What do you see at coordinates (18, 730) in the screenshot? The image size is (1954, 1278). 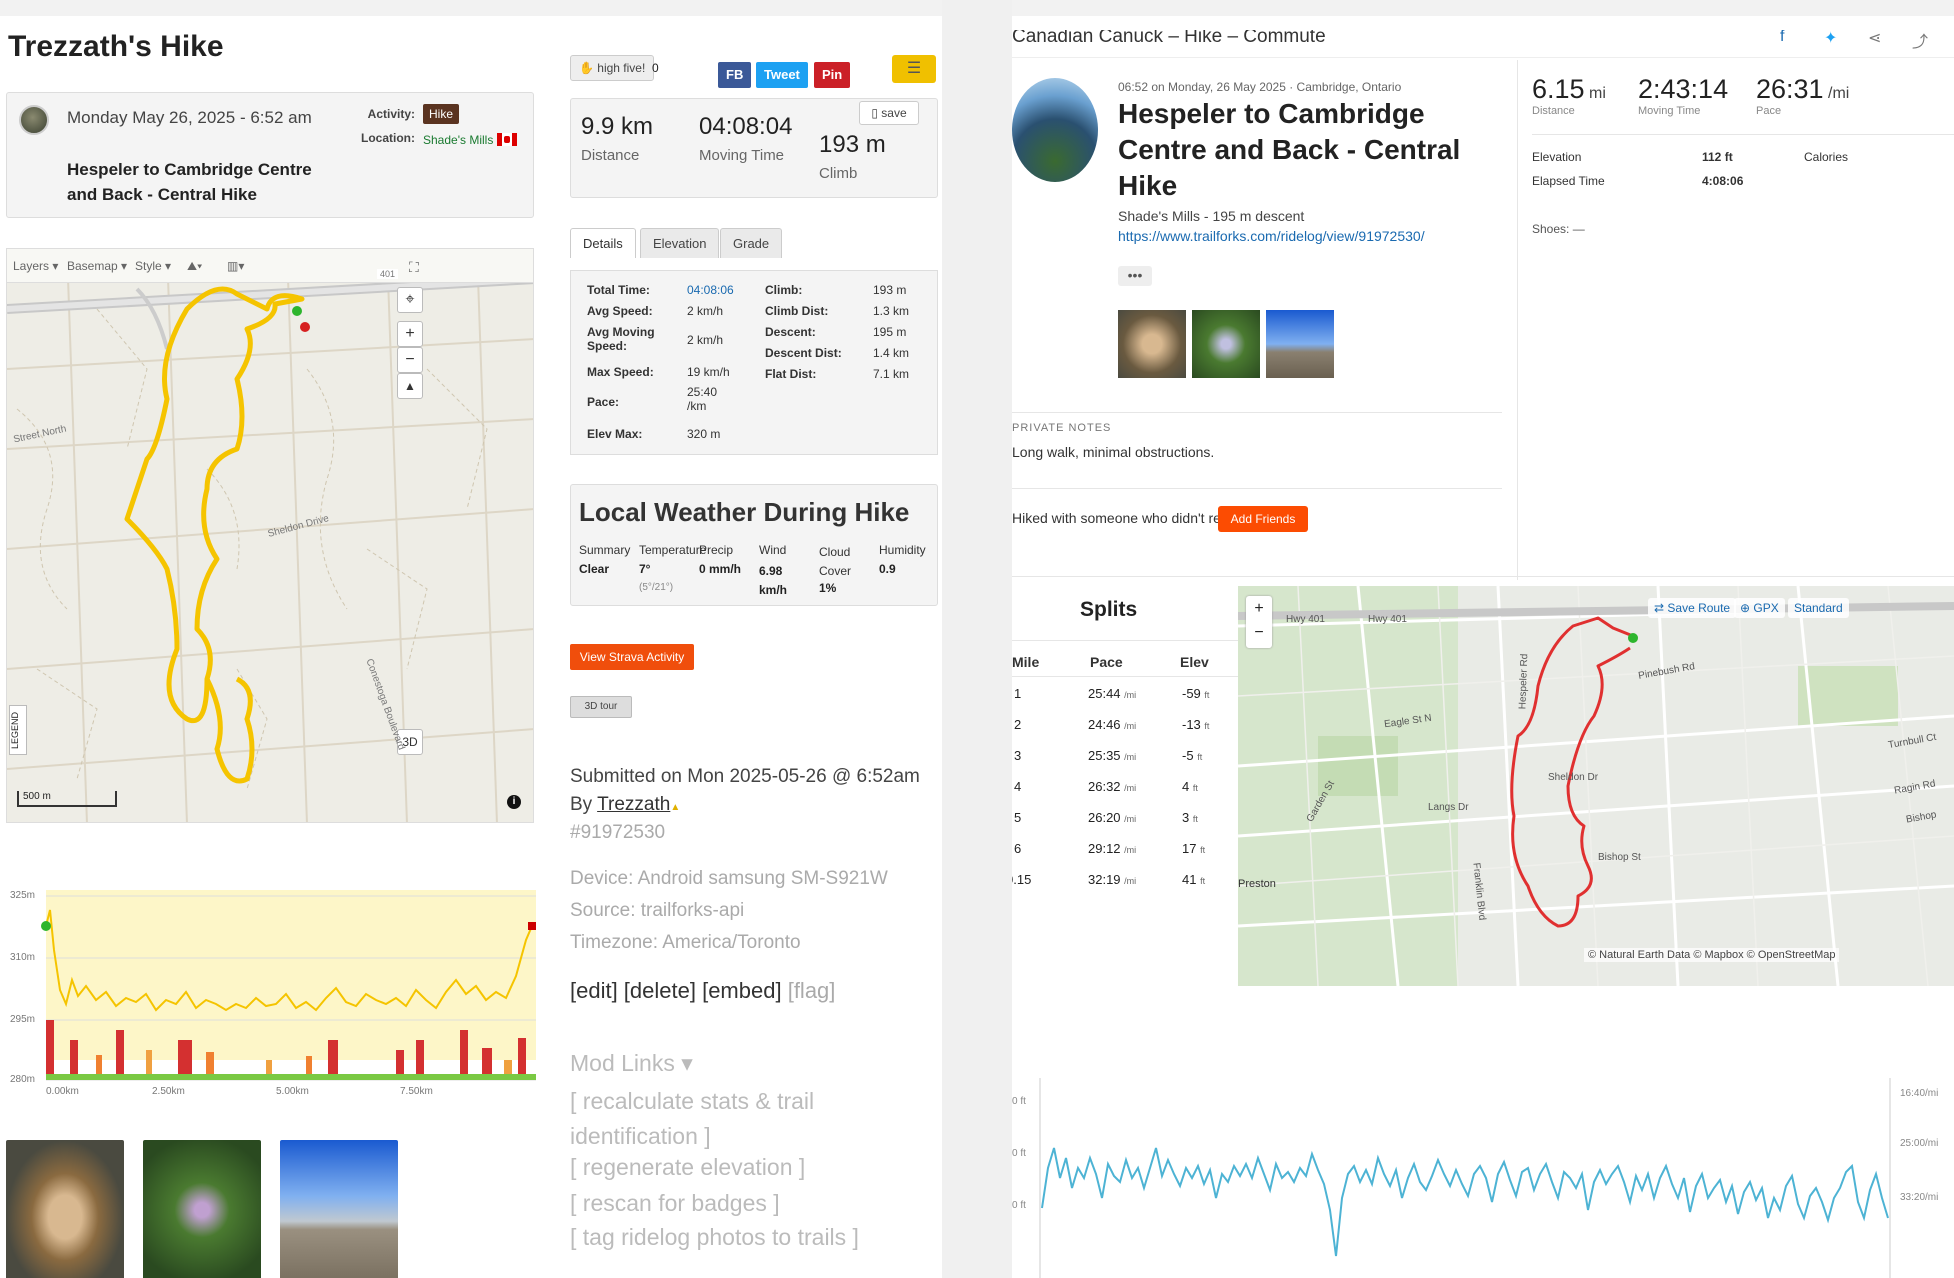 I see `map-legend-tab: LEGEND` at bounding box center [18, 730].